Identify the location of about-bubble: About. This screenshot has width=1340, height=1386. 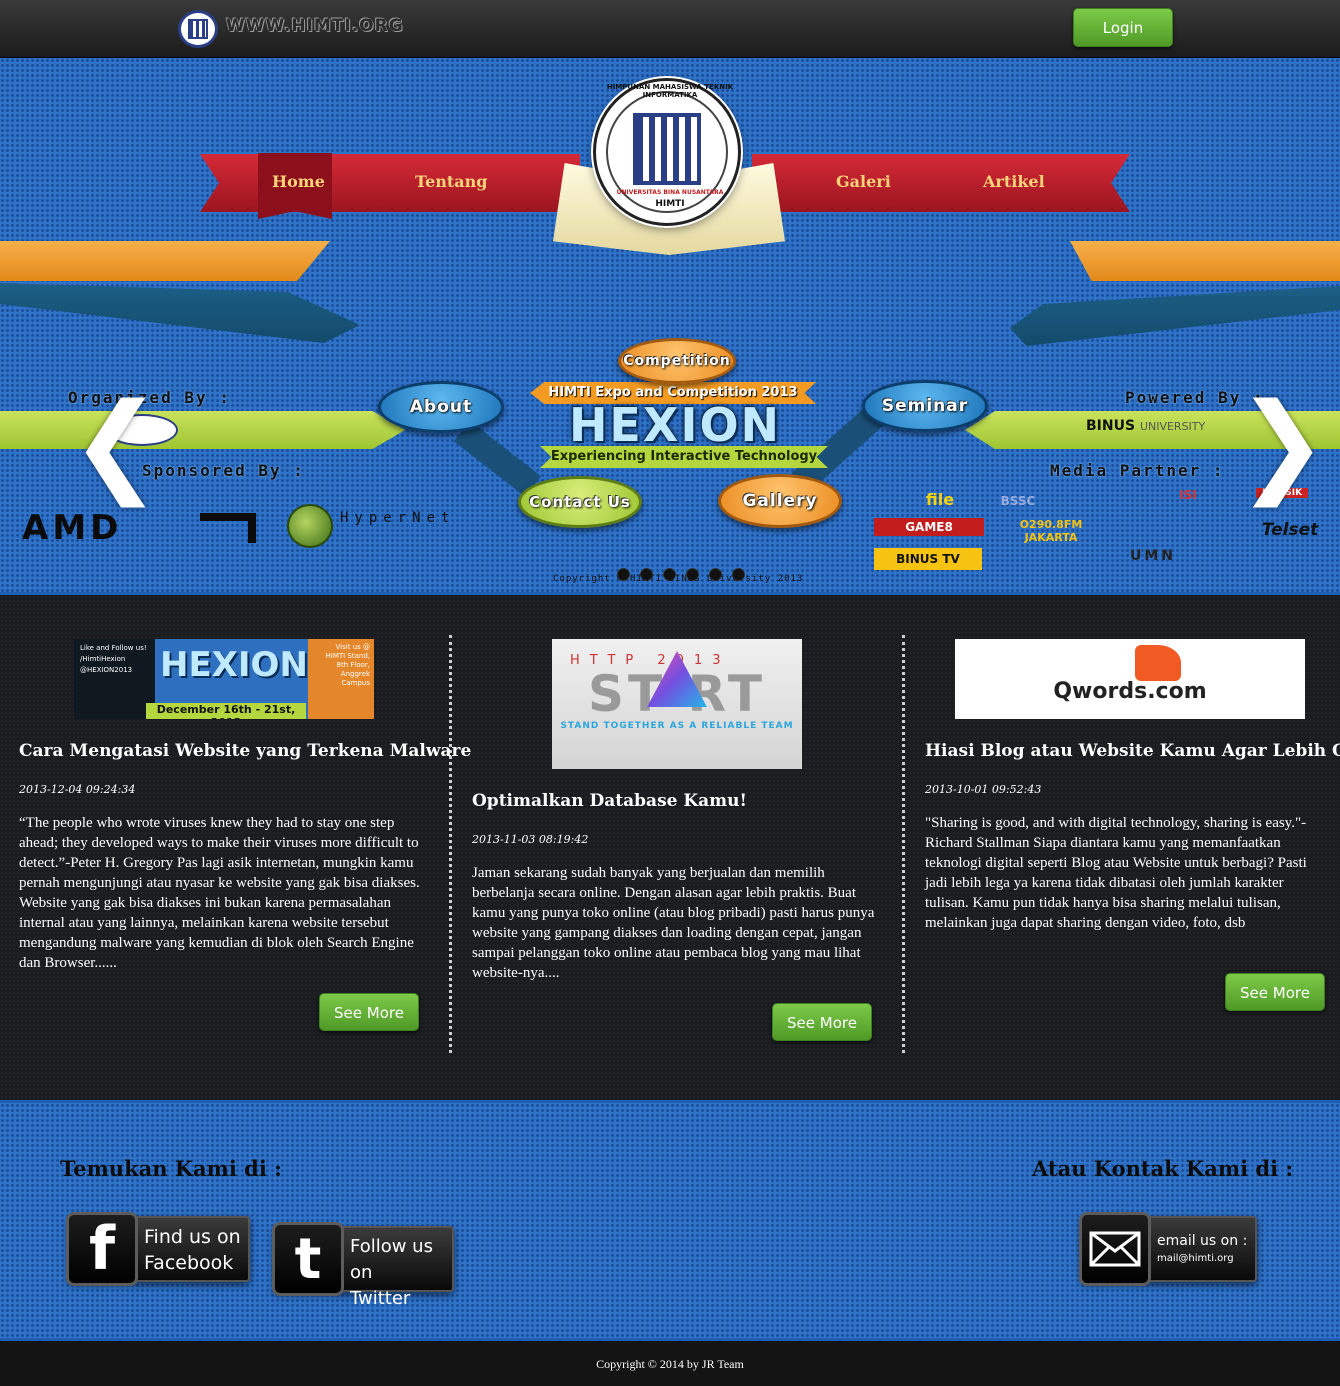
(441, 407).